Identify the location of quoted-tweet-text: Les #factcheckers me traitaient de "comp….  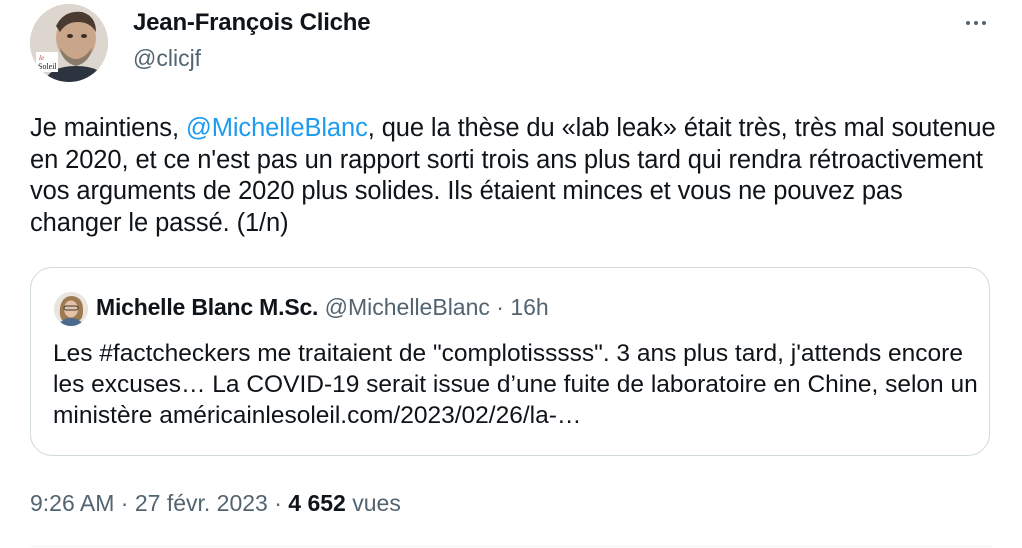
(515, 384).